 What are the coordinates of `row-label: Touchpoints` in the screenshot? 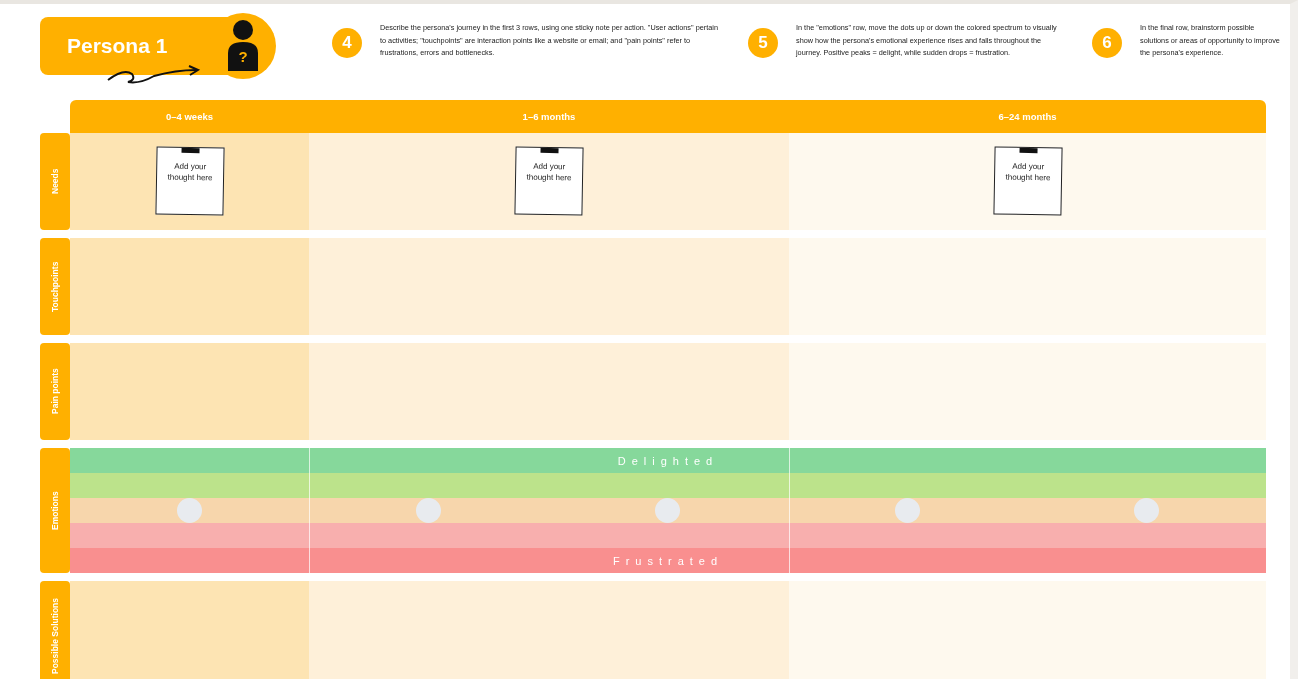 It's located at (55, 286).